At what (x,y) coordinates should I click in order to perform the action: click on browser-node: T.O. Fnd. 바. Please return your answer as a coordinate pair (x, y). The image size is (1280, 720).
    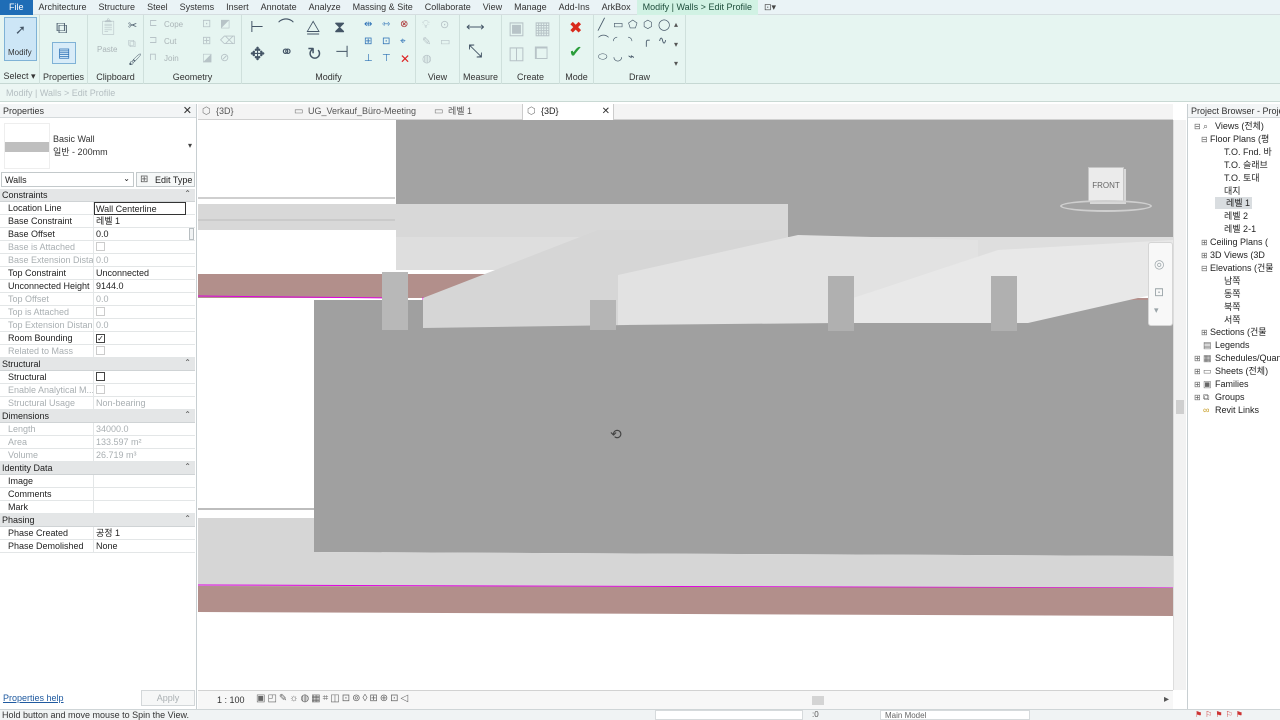
    Looking at the image, I should click on (1243, 152).